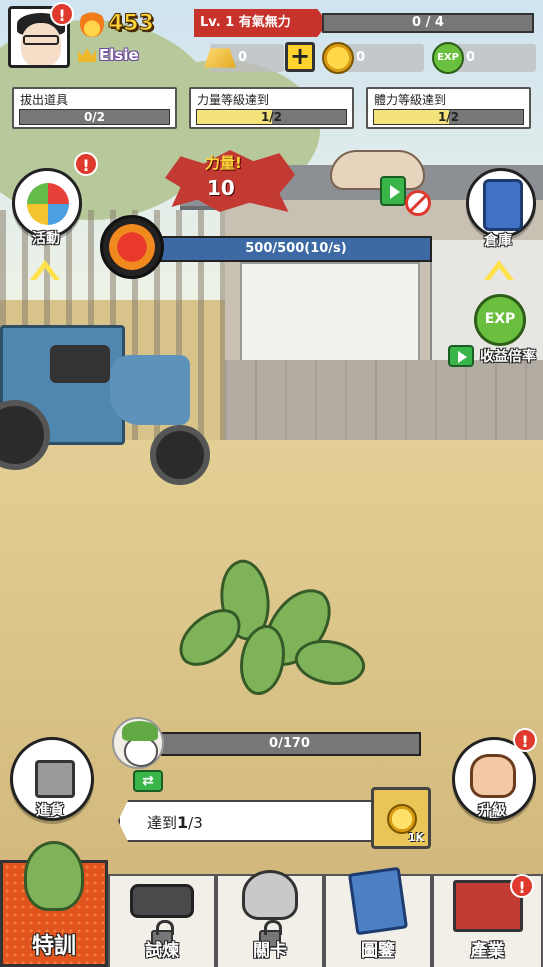 This screenshot has height=967, width=543. Describe the element at coordinates (471, 57) in the screenshot. I see `exp-value: 0` at that location.